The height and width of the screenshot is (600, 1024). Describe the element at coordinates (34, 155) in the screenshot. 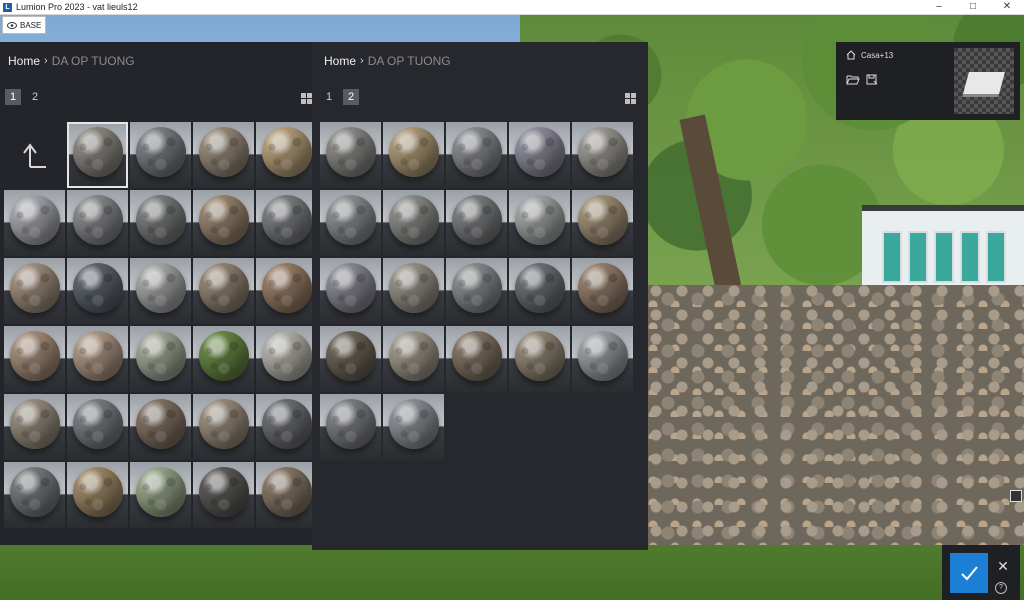

I see `folder-up-button` at that location.